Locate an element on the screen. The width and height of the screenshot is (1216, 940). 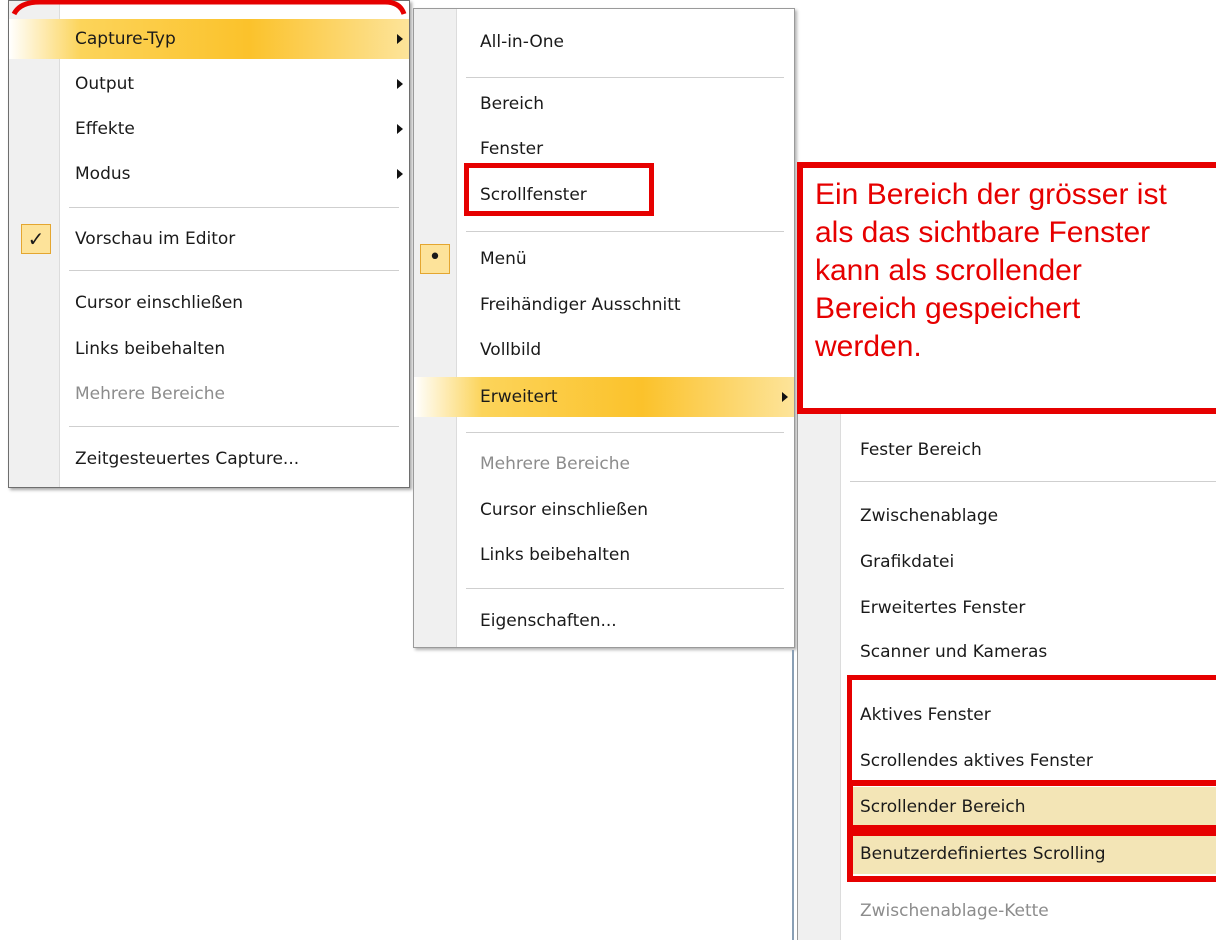
menu-item-modus: Modus is located at coordinates (209, 174).